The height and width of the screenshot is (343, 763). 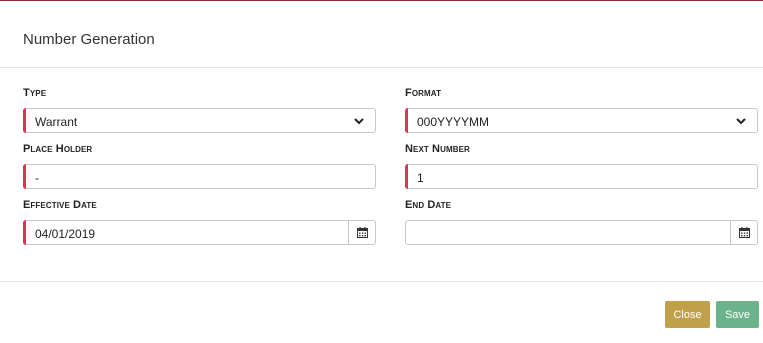 What do you see at coordinates (89, 39) in the screenshot?
I see `modal-title: Number Generation` at bounding box center [89, 39].